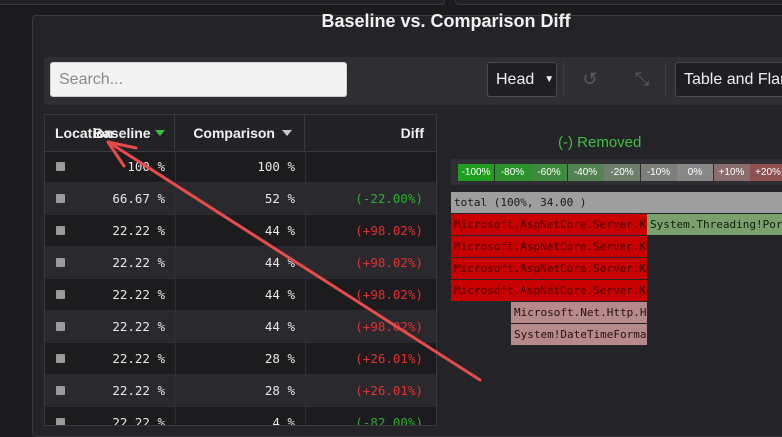 The image size is (782, 437). Describe the element at coordinates (515, 79) in the screenshot. I see `head-dropdown-label: Head` at that location.